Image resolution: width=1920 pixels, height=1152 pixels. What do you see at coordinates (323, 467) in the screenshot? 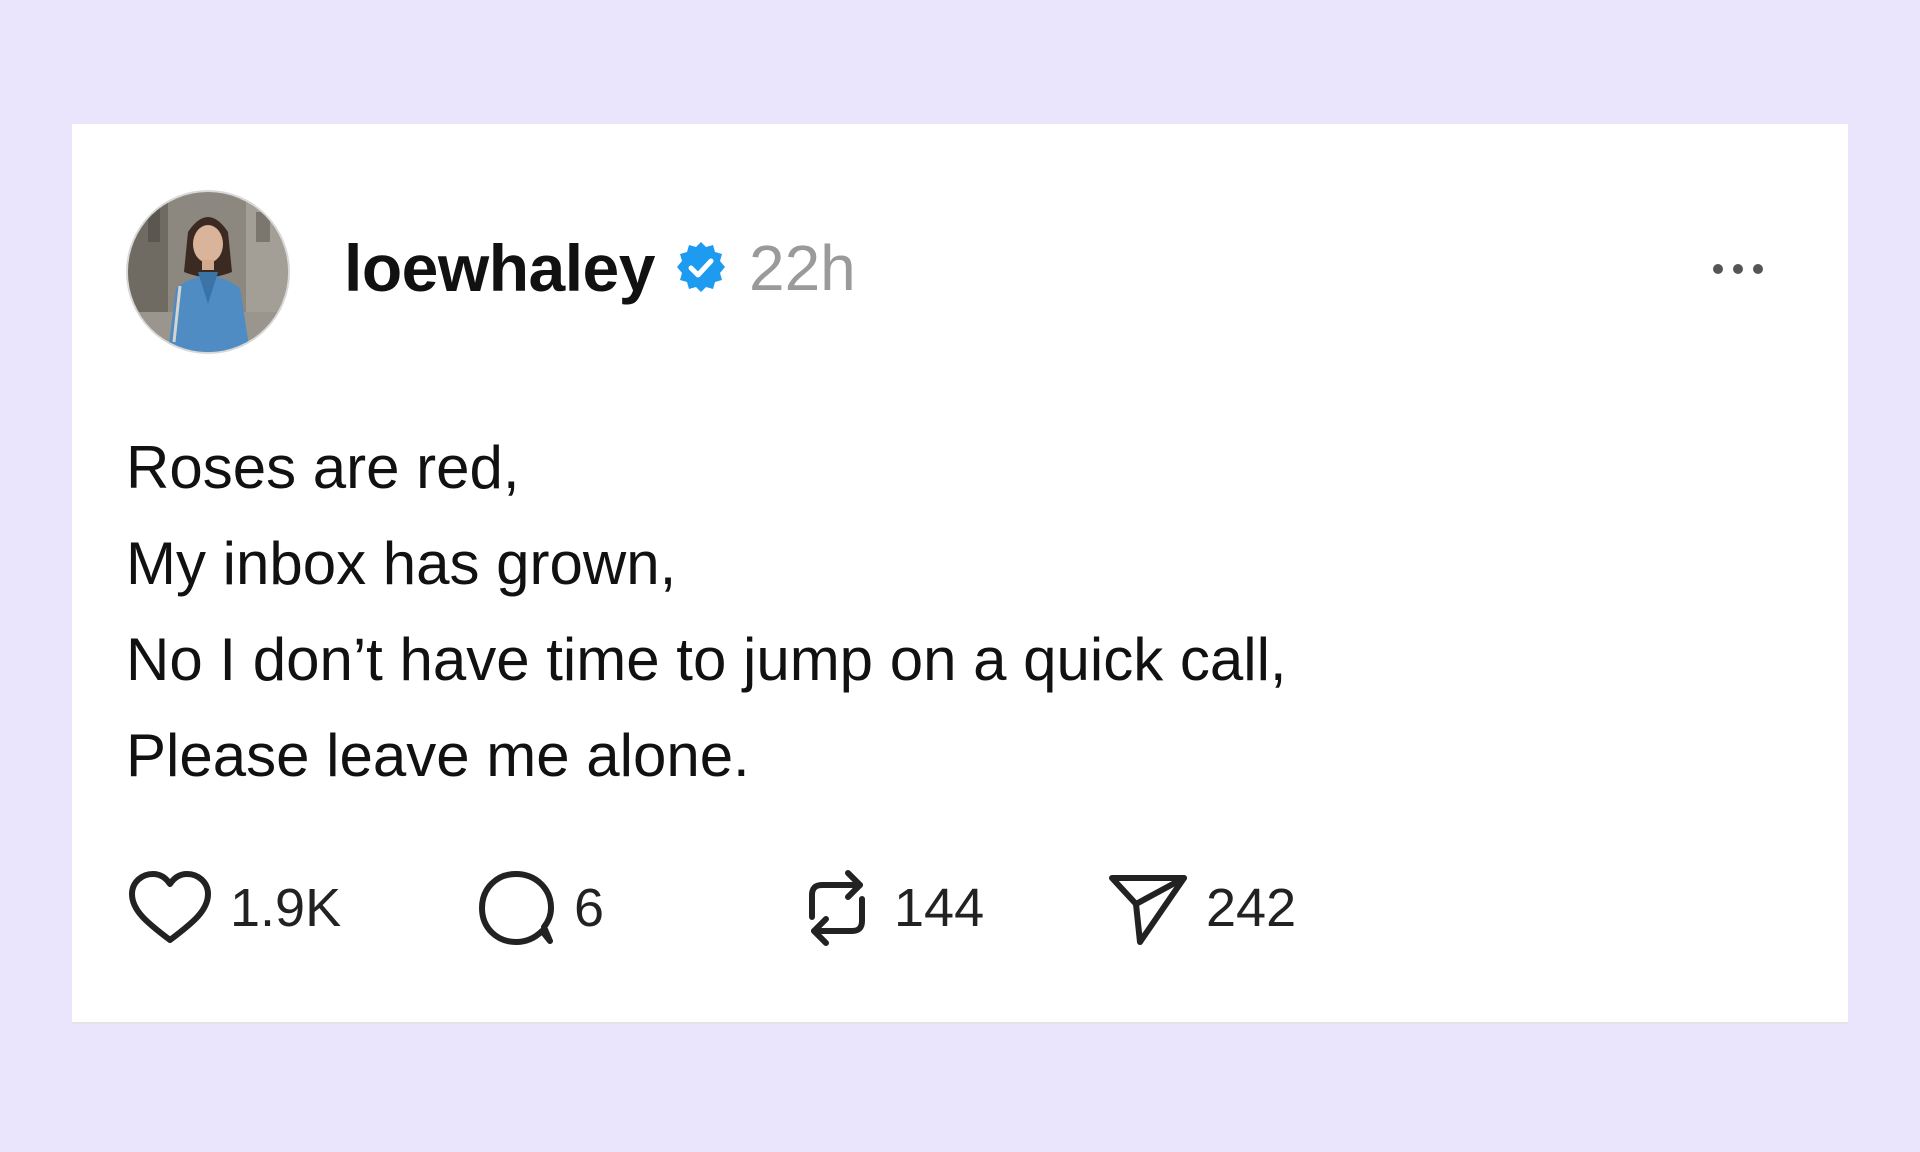
I see `post-line: Roses are red,` at bounding box center [323, 467].